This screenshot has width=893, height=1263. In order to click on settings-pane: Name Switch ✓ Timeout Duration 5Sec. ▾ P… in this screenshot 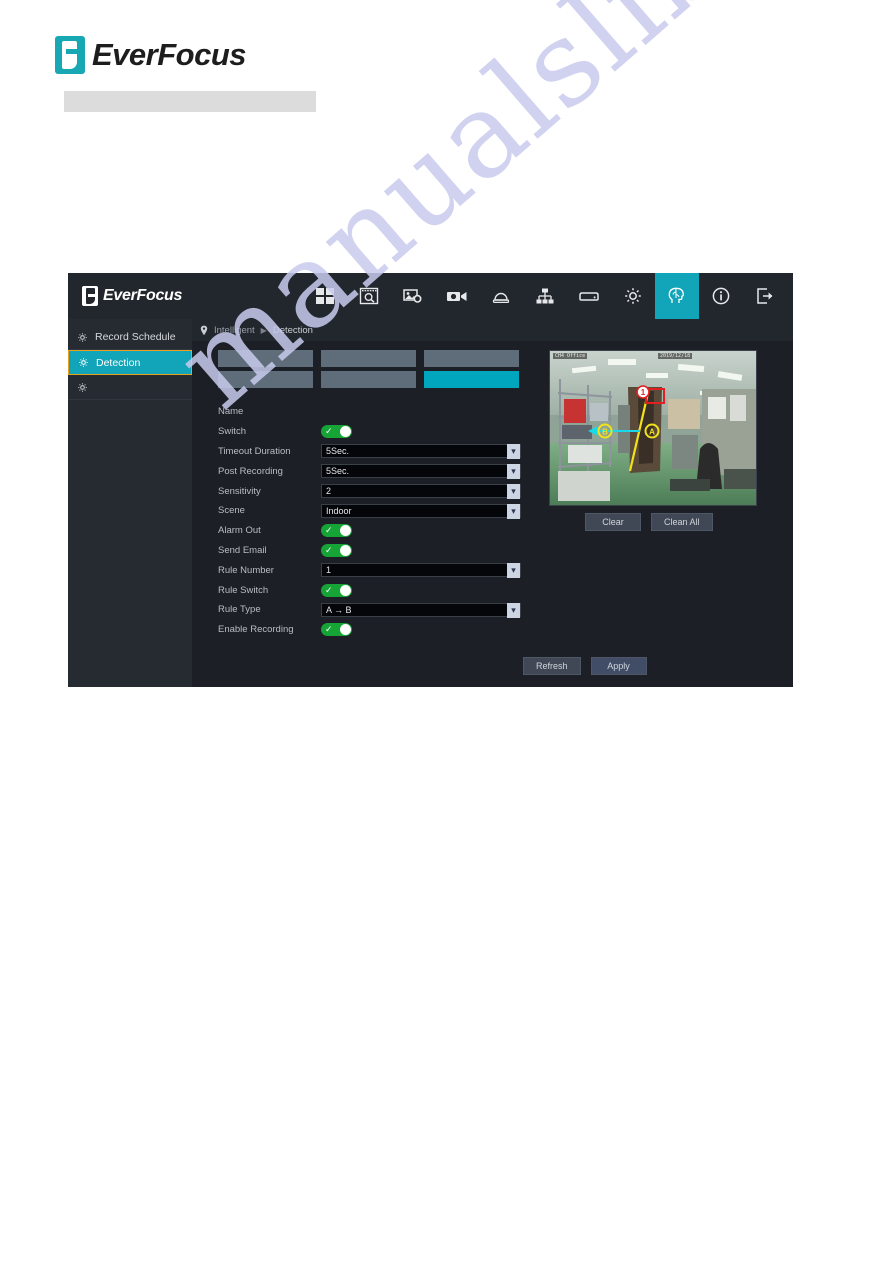, I will do `click(368, 495)`.